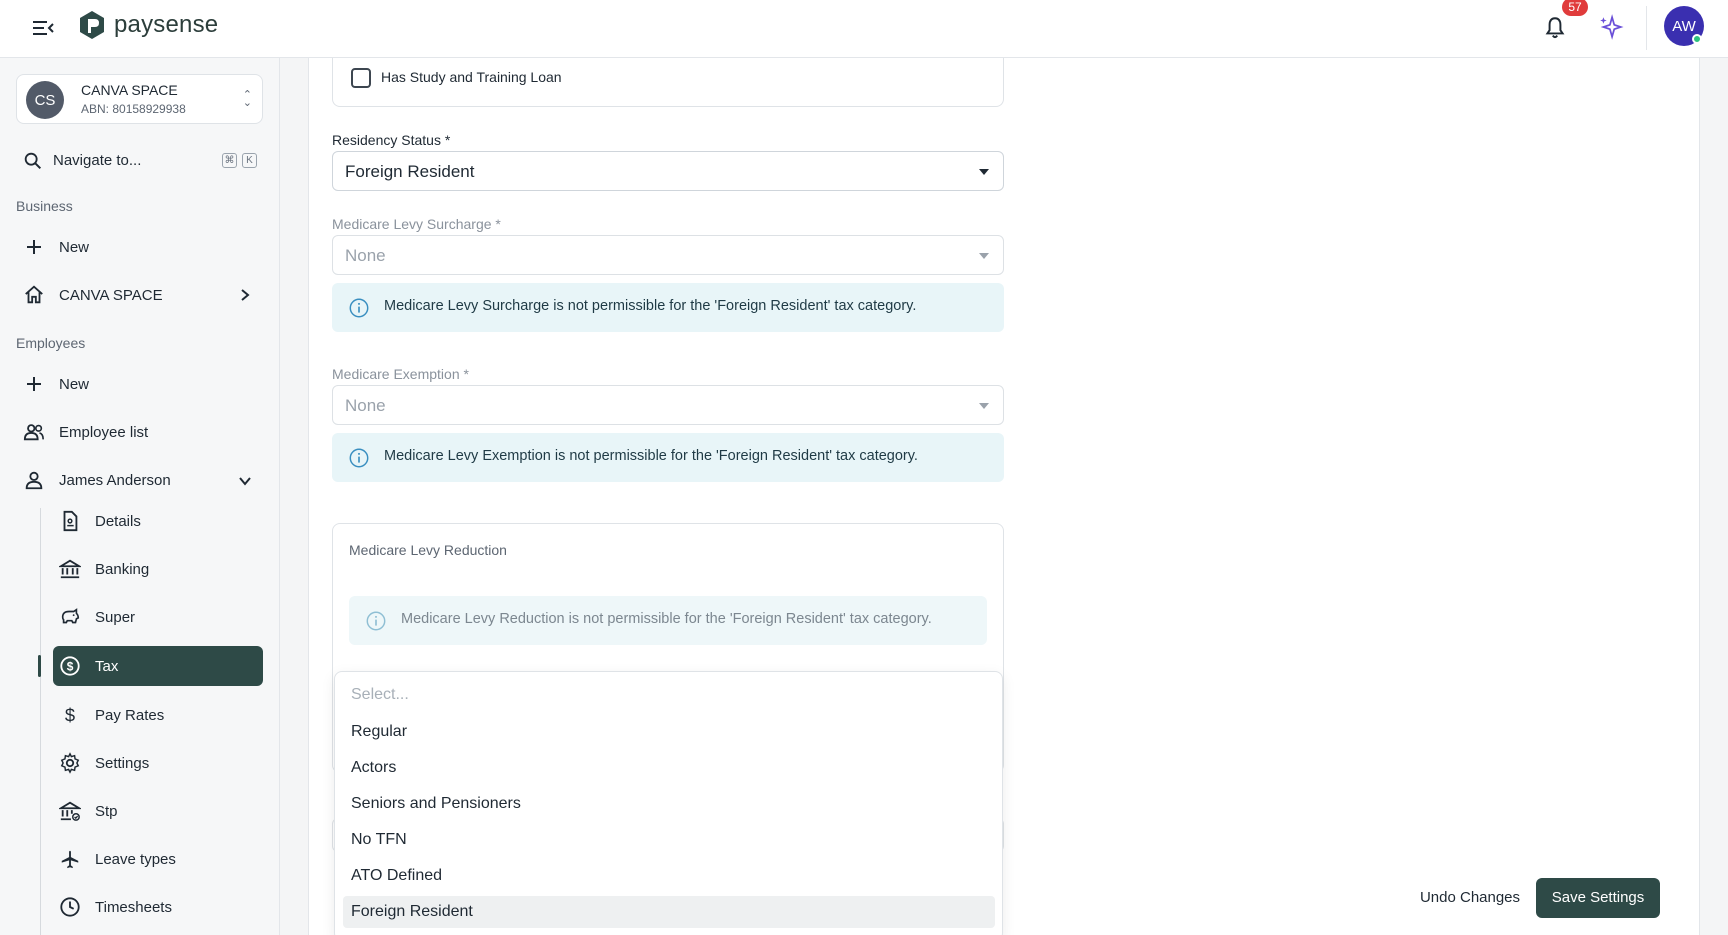 This screenshot has width=1728, height=935. I want to click on study-loan-checkbox, so click(361, 78).